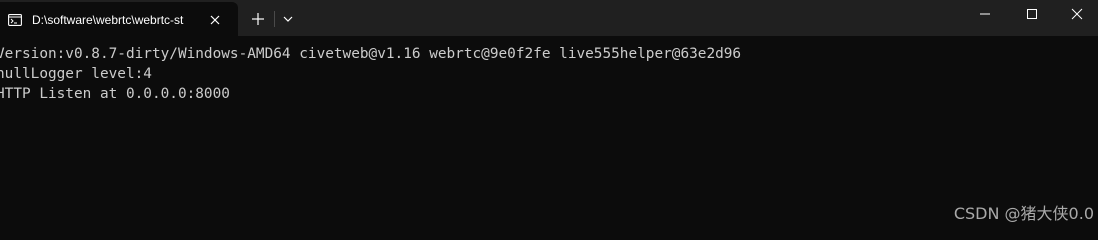  Describe the element at coordinates (108, 20) in the screenshot. I see `tab-title: D:\software\webrtc\webrtc-st` at that location.